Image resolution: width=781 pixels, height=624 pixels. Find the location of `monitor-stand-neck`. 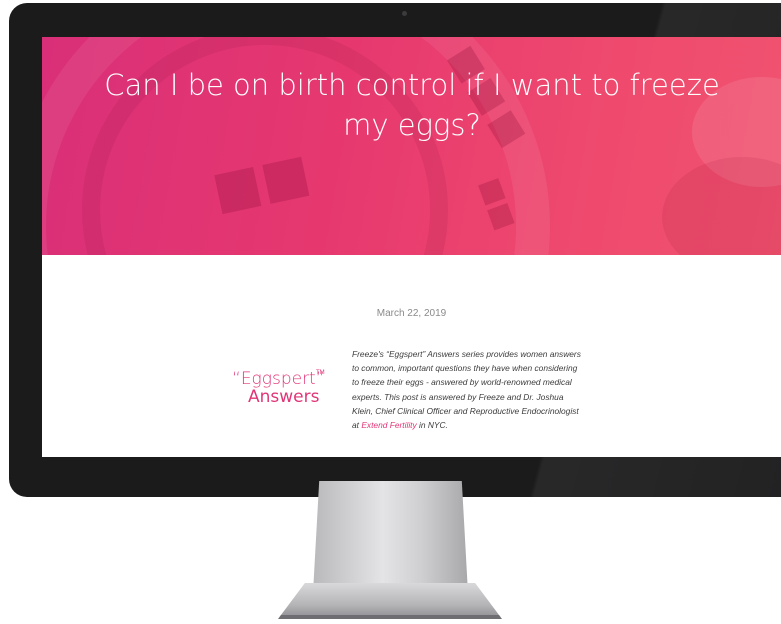

monitor-stand-neck is located at coordinates (390, 537).